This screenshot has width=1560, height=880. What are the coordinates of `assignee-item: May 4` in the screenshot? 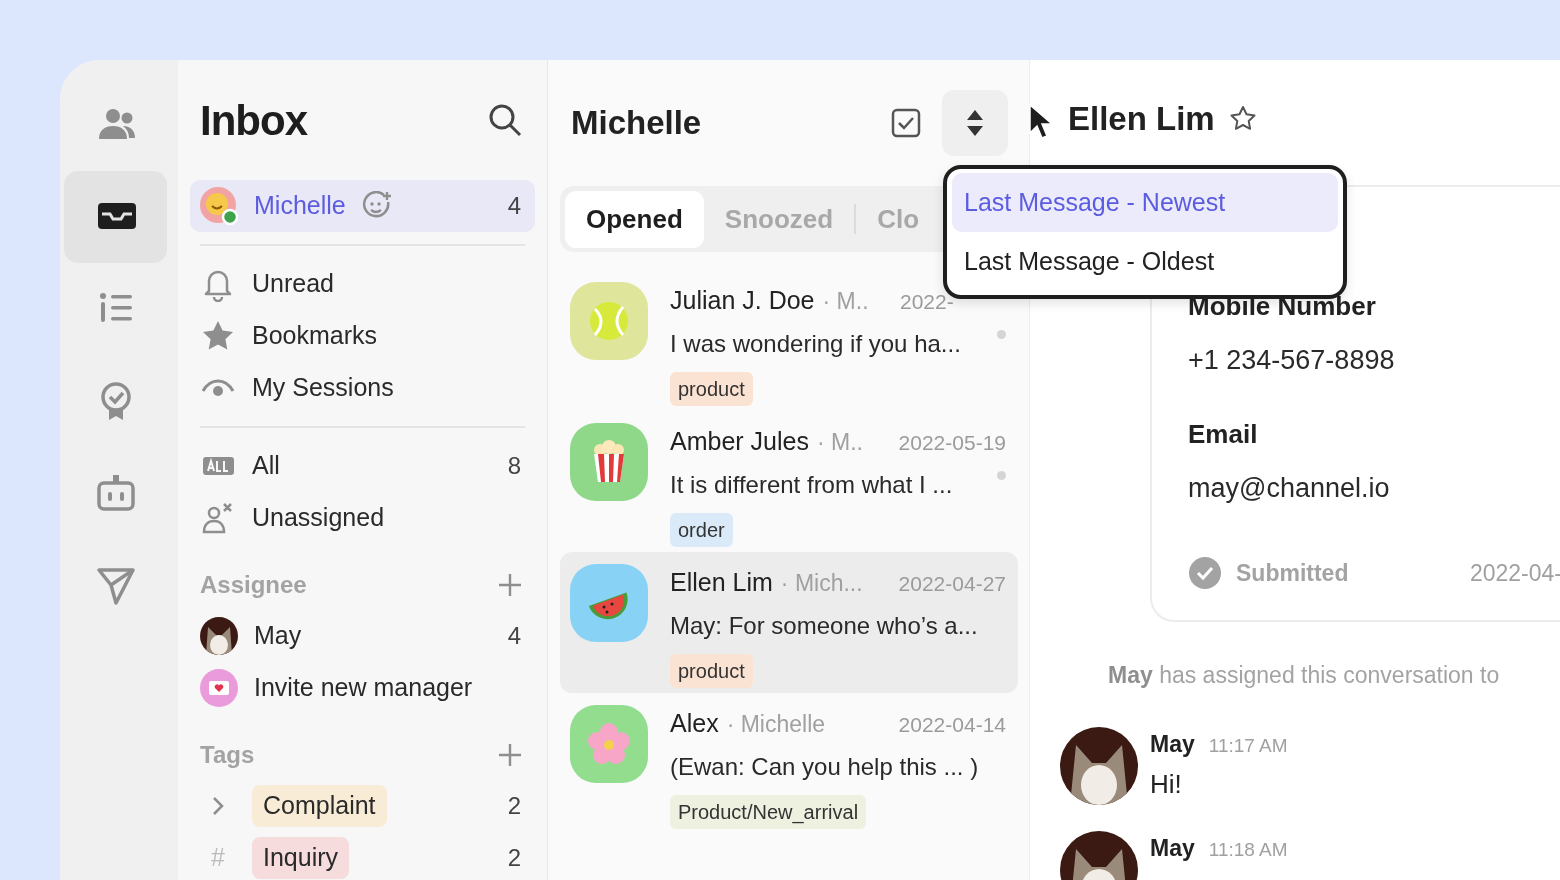 It's located at (362, 636).